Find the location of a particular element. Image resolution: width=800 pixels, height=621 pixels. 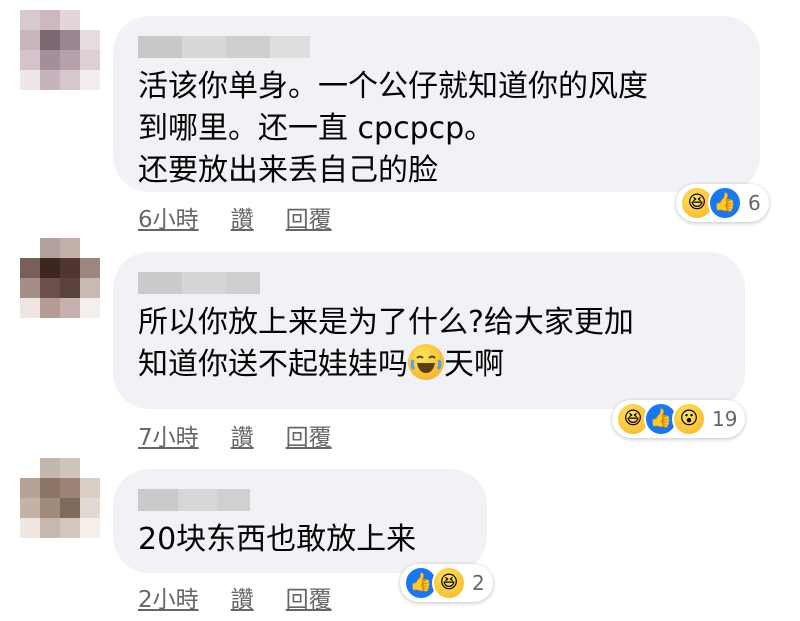

wow-icon: 😮 is located at coordinates (689, 419).